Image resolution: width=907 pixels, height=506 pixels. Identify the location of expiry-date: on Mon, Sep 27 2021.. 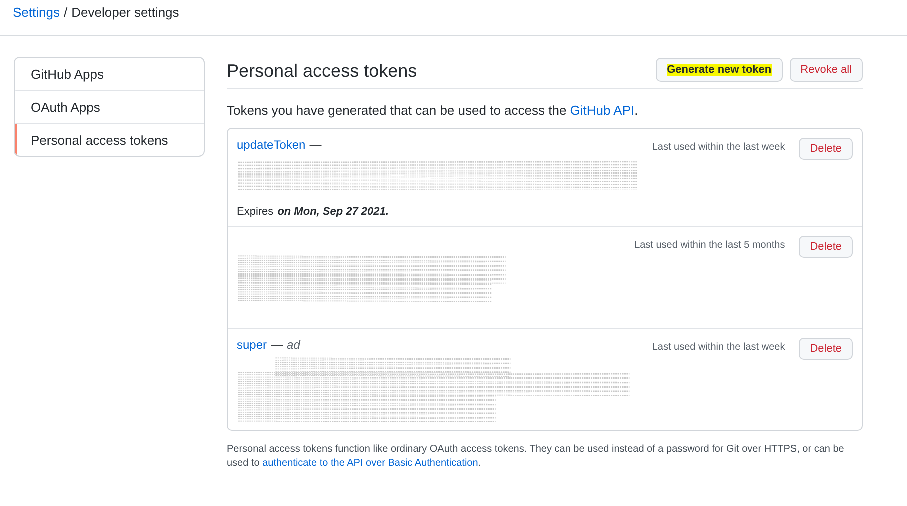
(333, 212).